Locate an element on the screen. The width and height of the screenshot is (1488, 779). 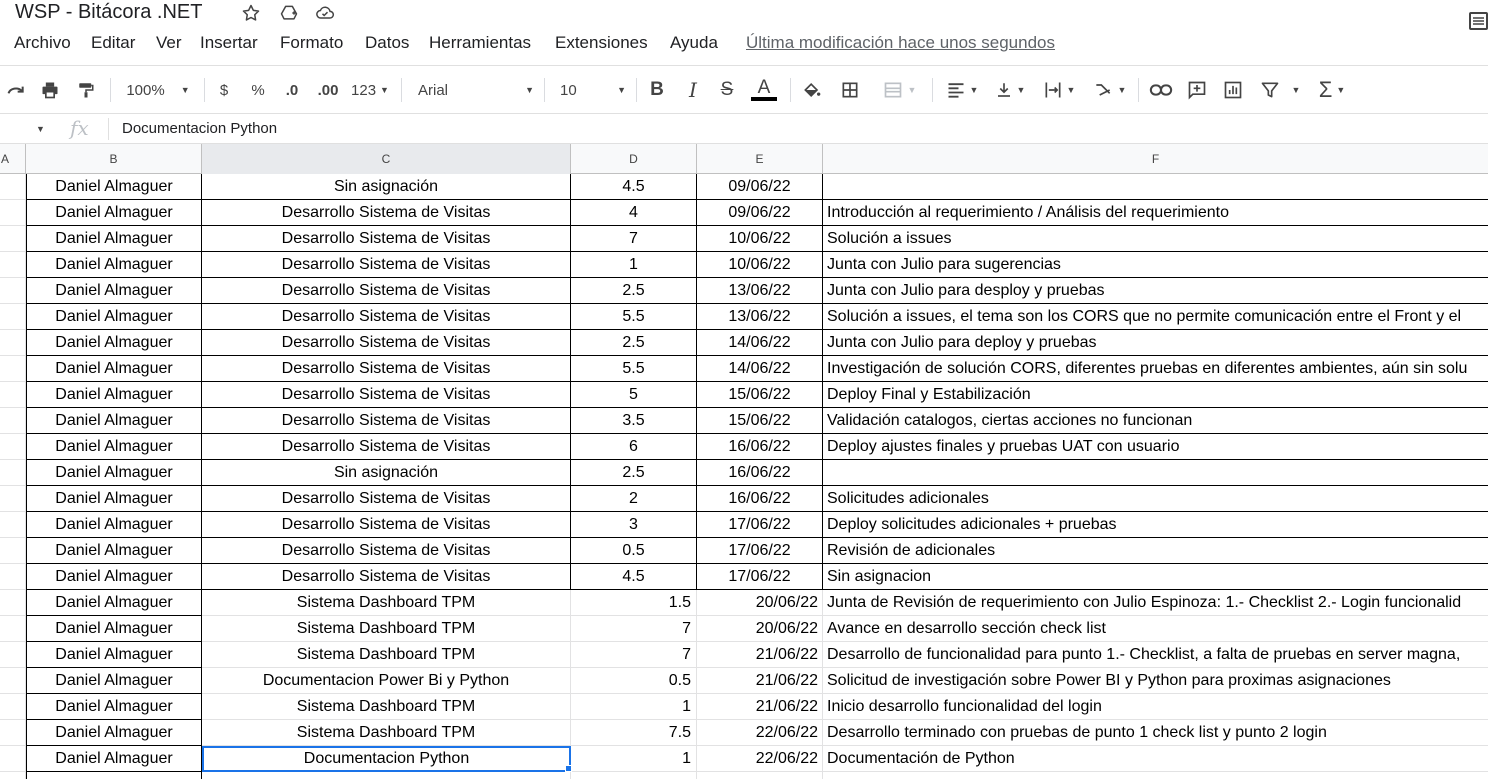
italic-button: I is located at coordinates (693, 90).